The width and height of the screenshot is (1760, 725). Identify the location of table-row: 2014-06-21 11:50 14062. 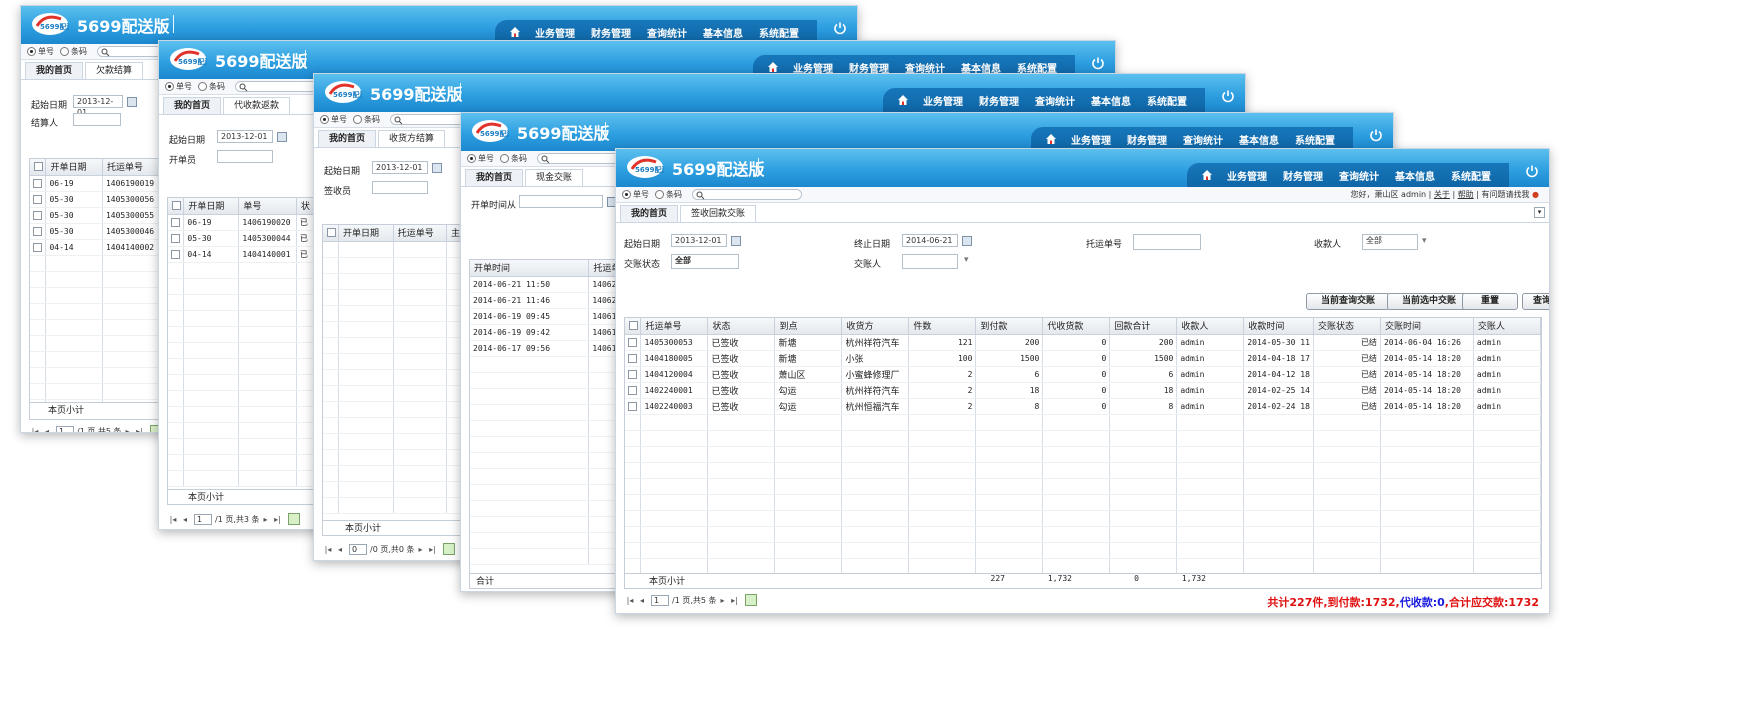
(549, 284).